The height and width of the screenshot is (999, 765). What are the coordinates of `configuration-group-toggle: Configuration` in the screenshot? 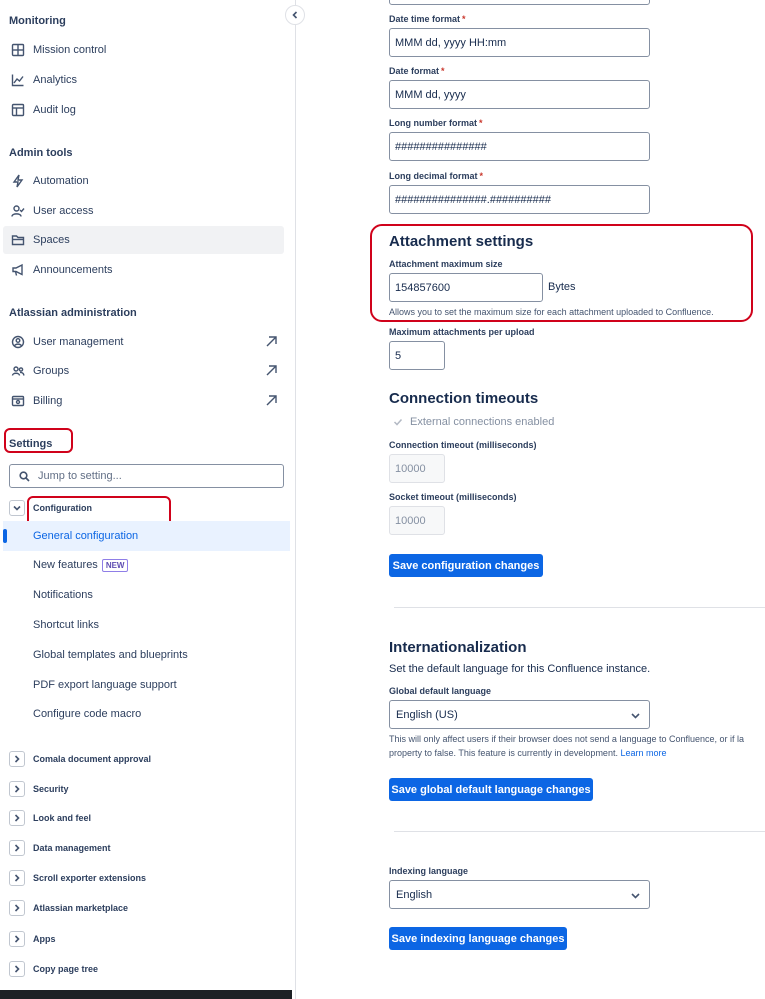 It's located at (50, 508).